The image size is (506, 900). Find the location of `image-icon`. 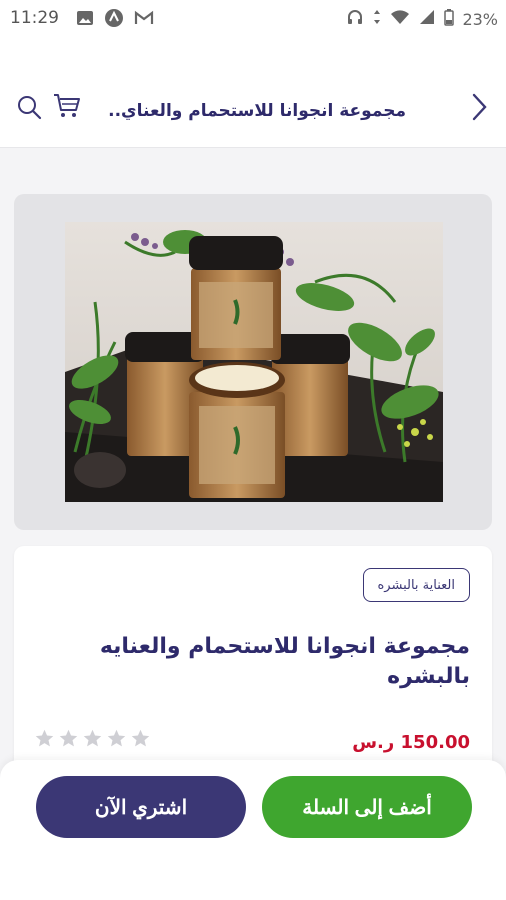

image-icon is located at coordinates (85, 20).